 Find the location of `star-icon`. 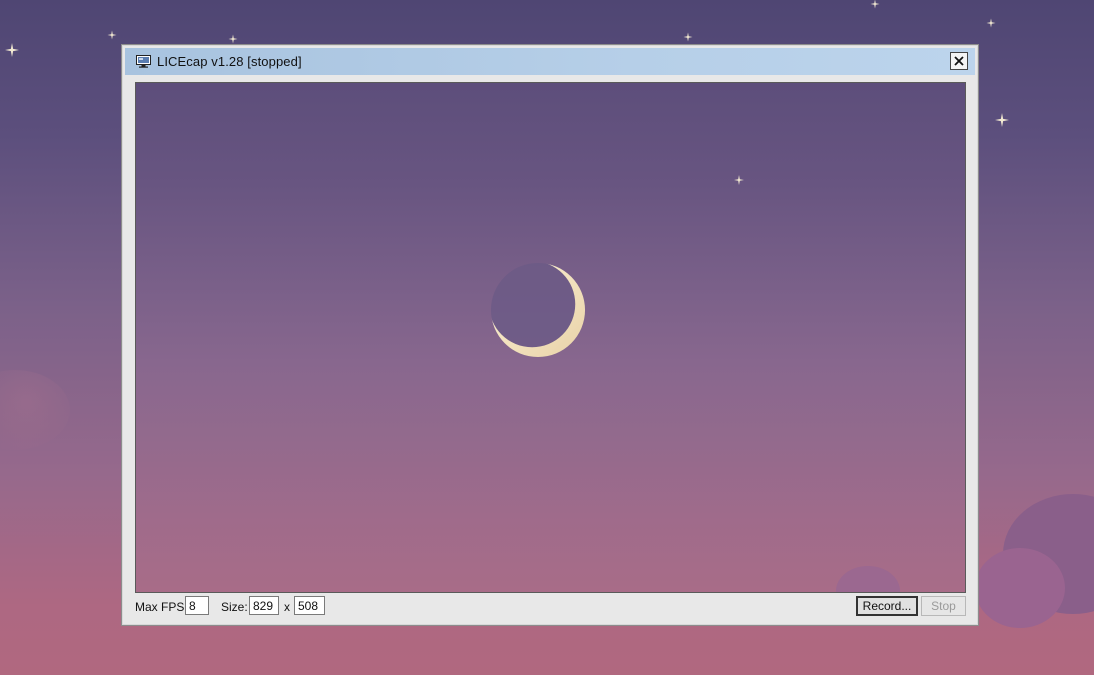

star-icon is located at coordinates (739, 180).